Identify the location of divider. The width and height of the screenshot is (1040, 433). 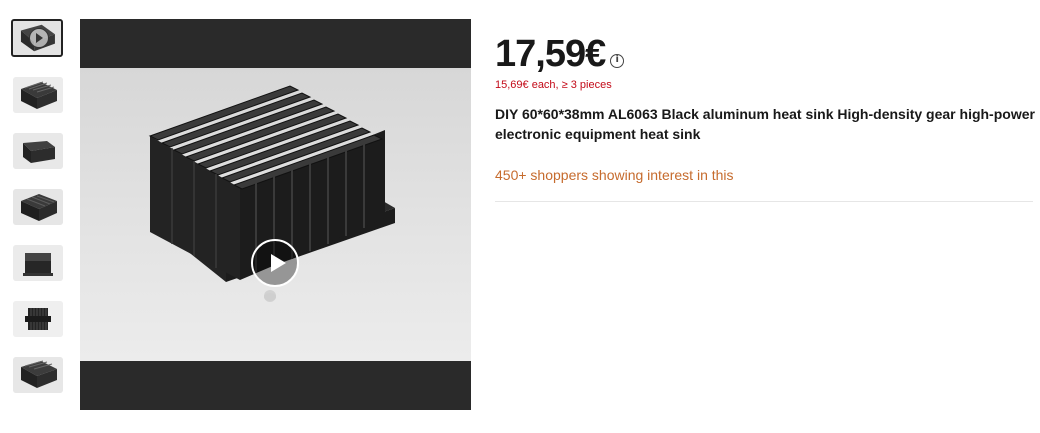
(764, 201).